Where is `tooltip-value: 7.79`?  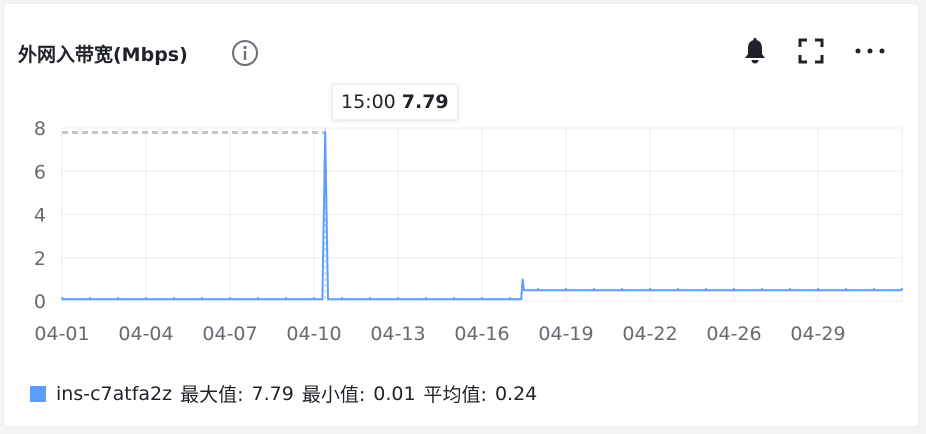
tooltip-value: 7.79 is located at coordinates (425, 102).